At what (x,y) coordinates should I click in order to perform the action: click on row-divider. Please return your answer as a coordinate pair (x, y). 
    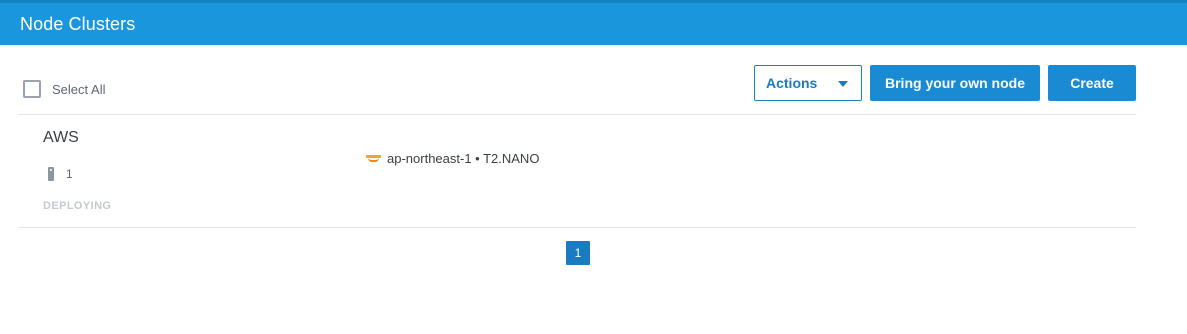
    Looking at the image, I should click on (577, 227).